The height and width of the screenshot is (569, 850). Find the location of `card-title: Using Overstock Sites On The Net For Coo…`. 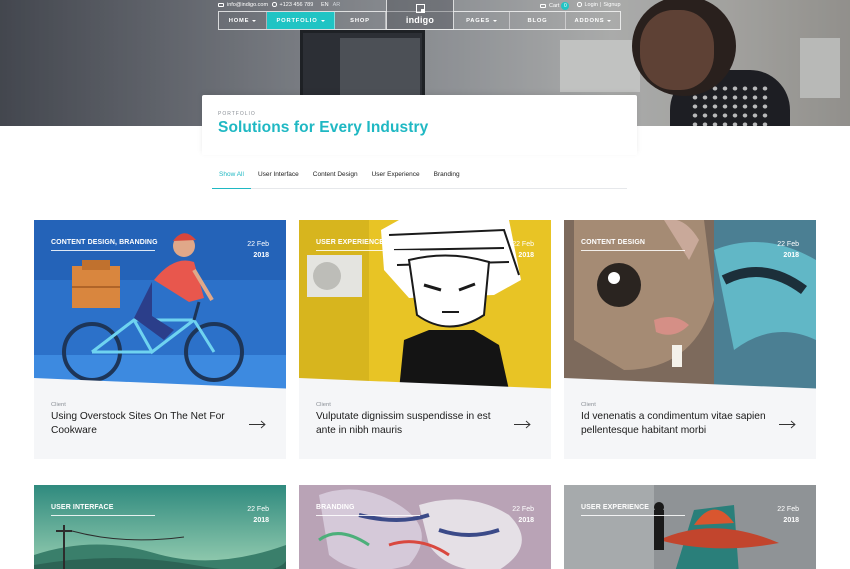

card-title: Using Overstock Sites On The Net For Coo… is located at coordinates (148, 424).